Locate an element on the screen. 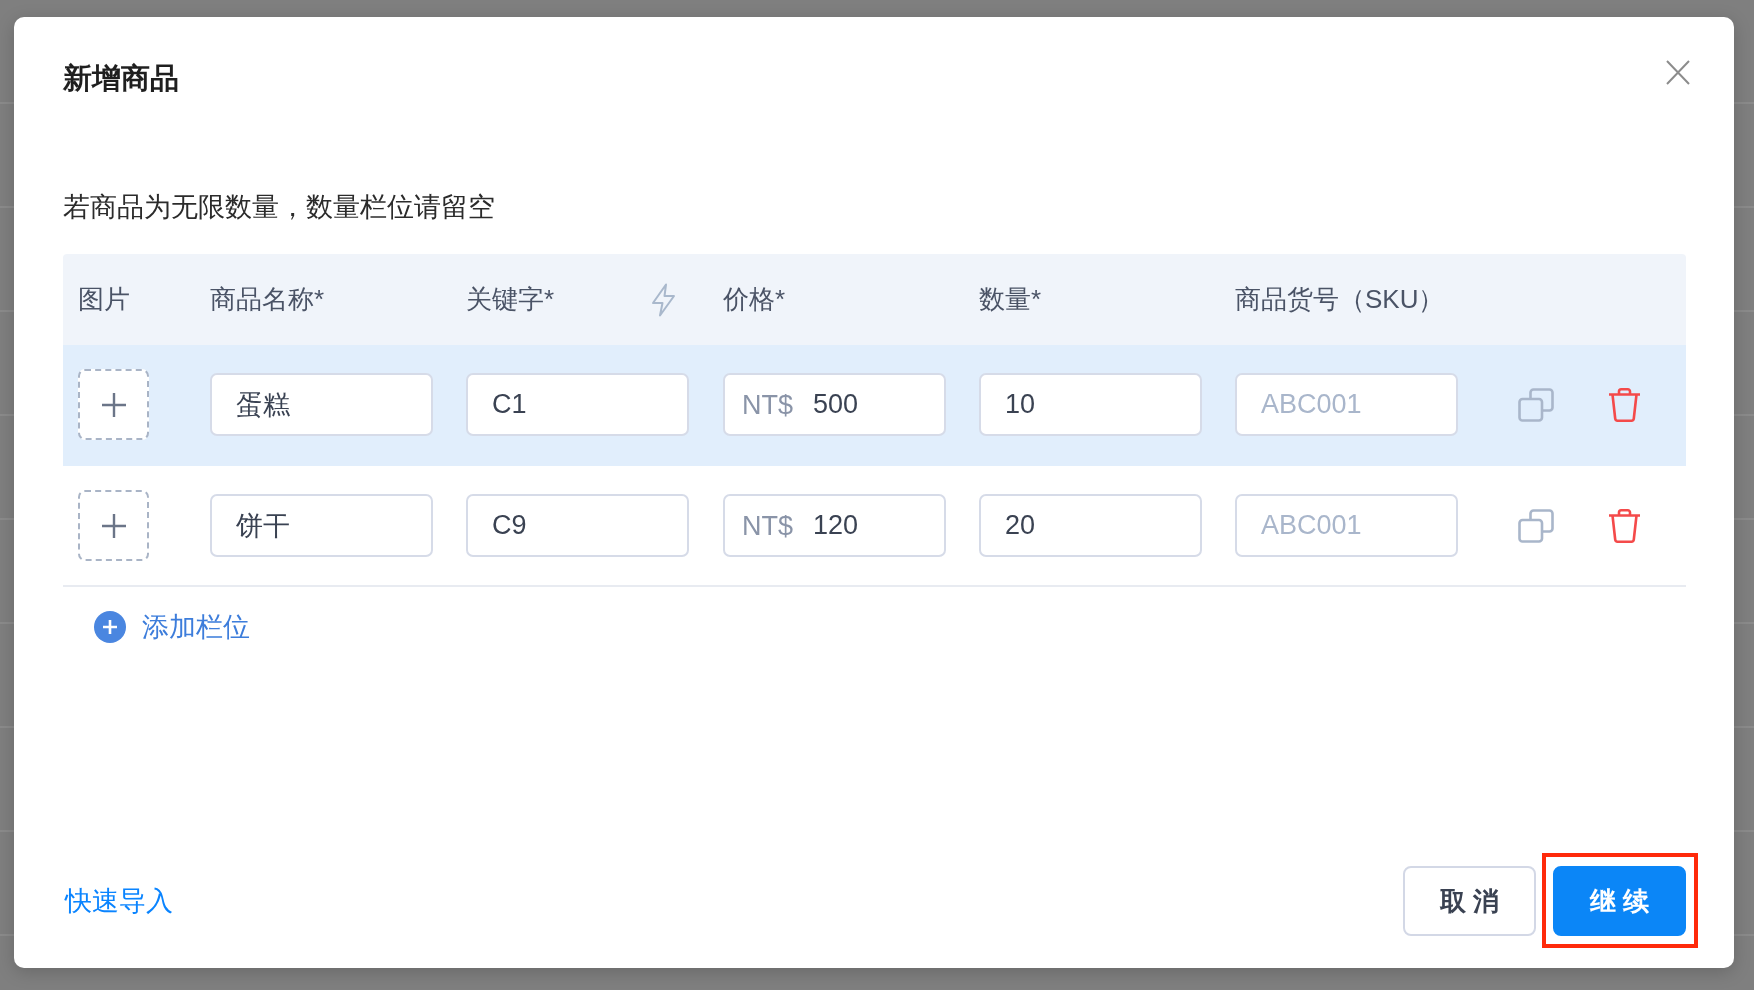  column-header: 价格* is located at coordinates (754, 299).